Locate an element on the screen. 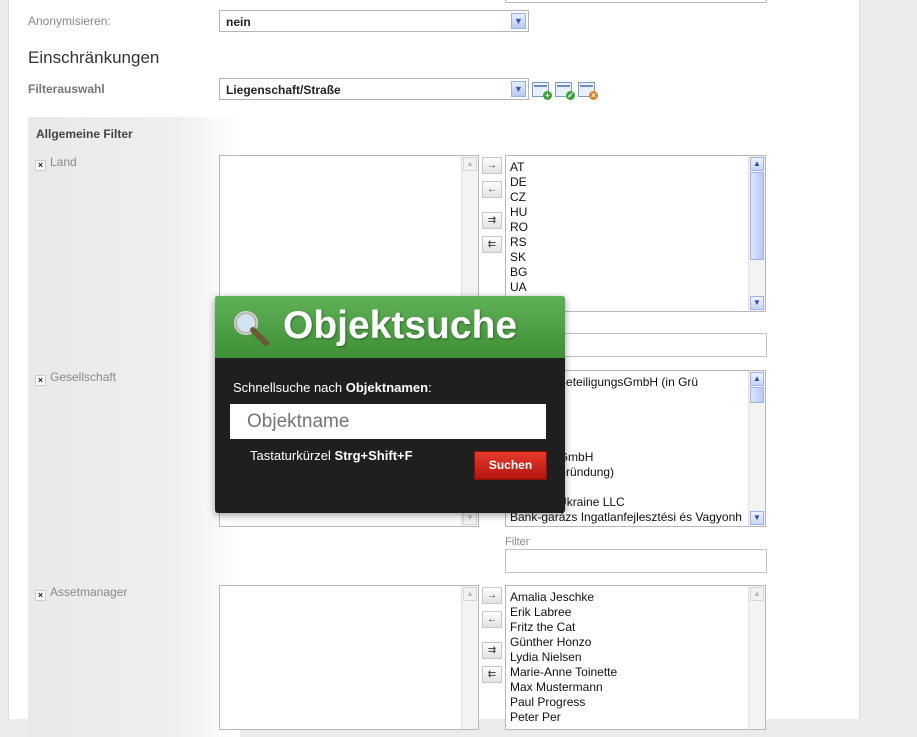  object-name-input is located at coordinates (388, 421).